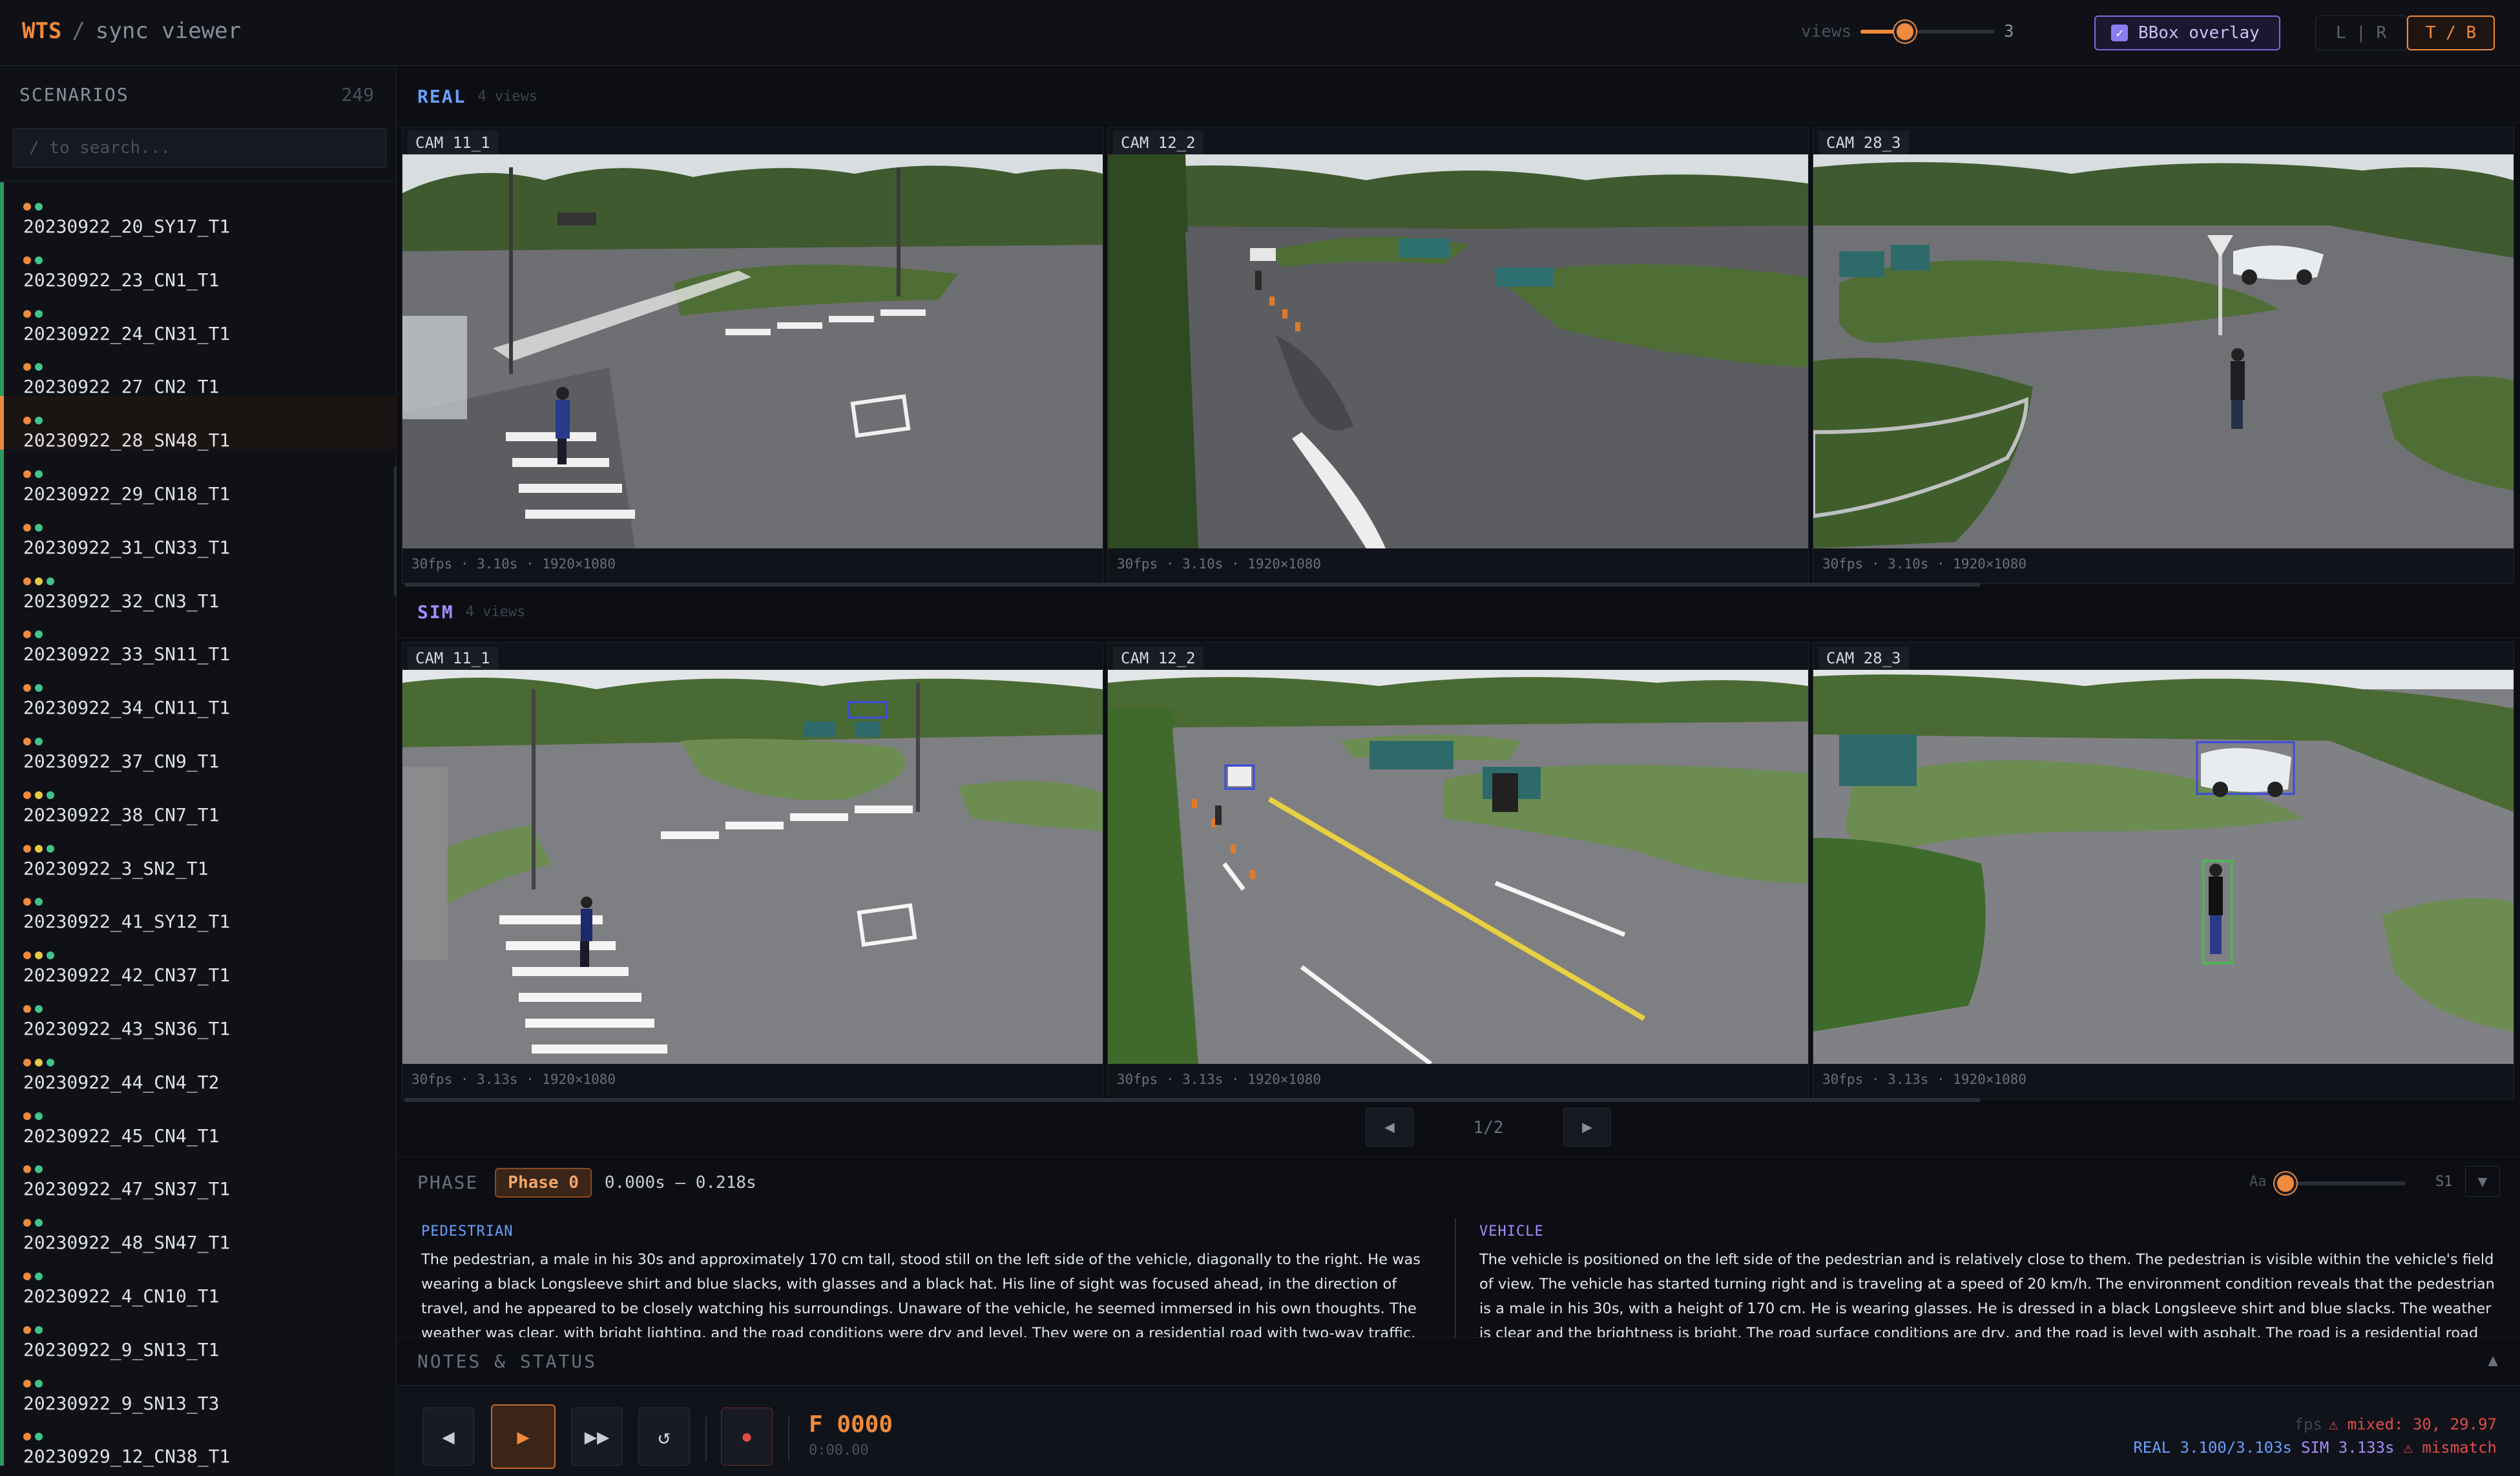 This screenshot has width=2520, height=1476. Describe the element at coordinates (2482, 1181) in the screenshot. I see `chevron-down-icon: ▼` at that location.